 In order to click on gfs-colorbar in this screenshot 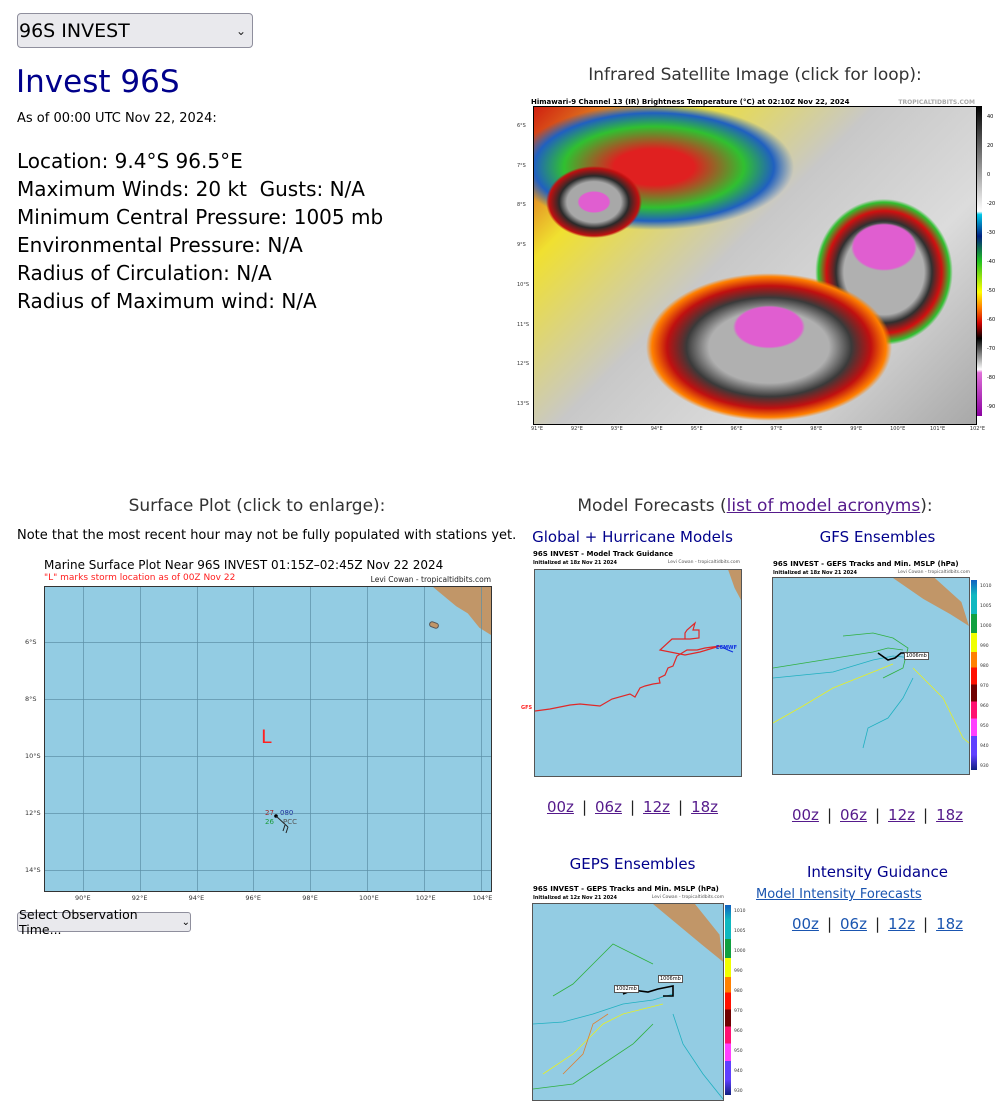, I will do `click(974, 675)`.